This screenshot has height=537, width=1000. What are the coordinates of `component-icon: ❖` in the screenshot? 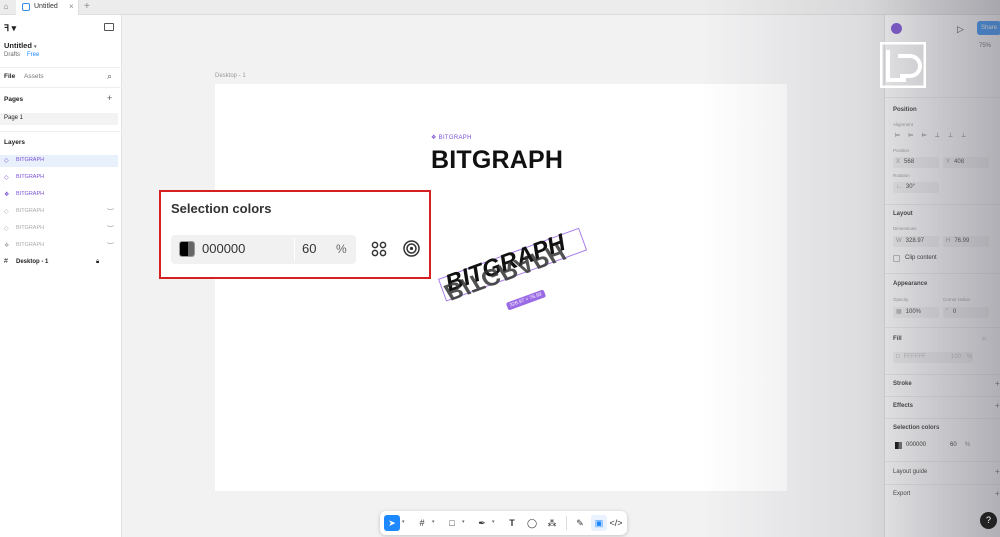 It's located at (7, 195).